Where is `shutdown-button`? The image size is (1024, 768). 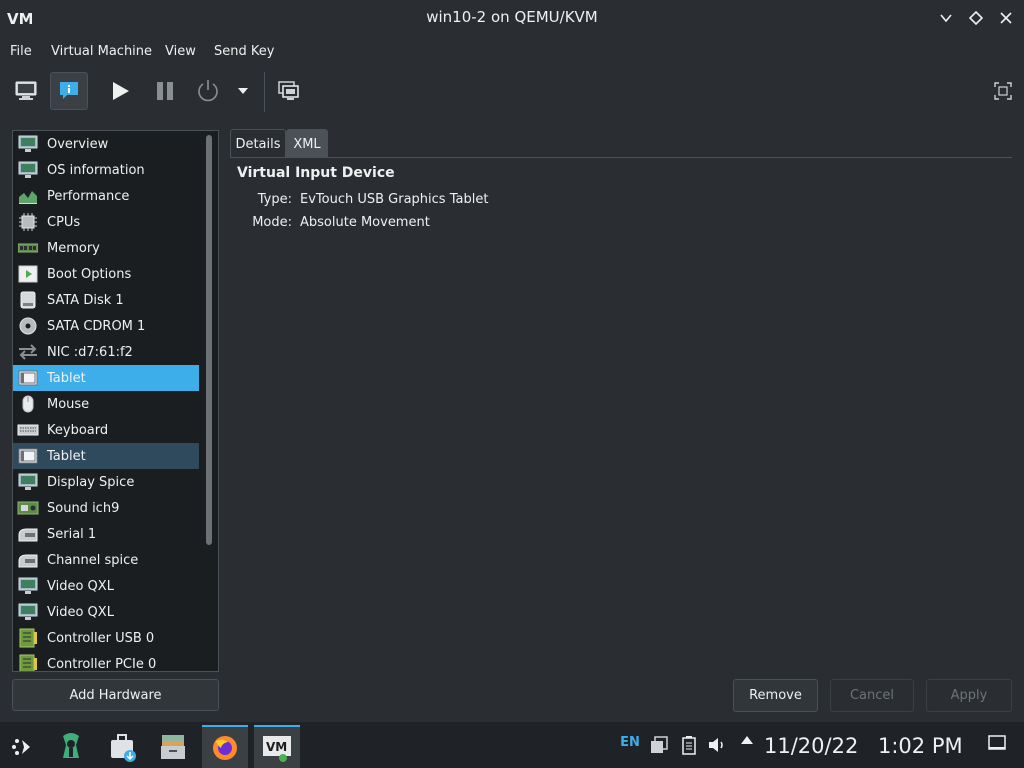 shutdown-button is located at coordinates (208, 91).